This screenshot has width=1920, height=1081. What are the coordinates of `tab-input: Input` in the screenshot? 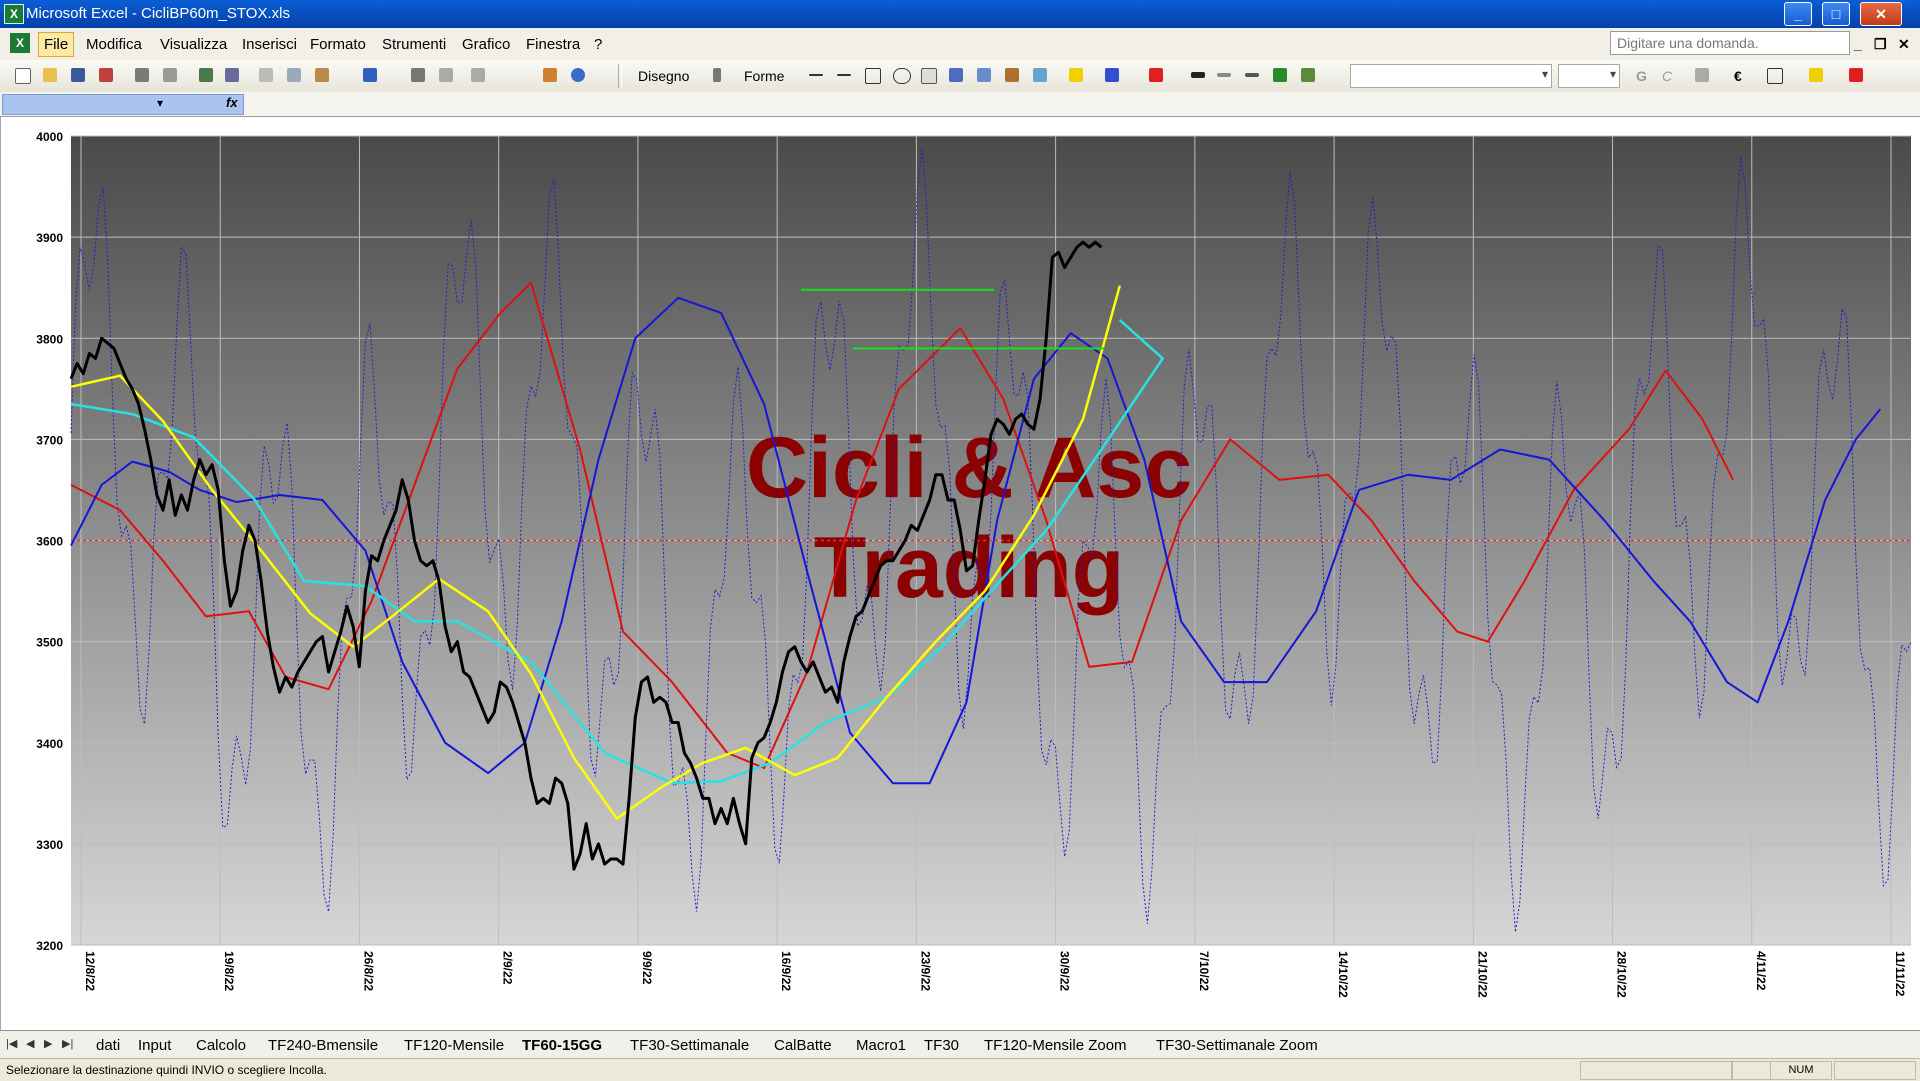 It's located at (154, 1045).